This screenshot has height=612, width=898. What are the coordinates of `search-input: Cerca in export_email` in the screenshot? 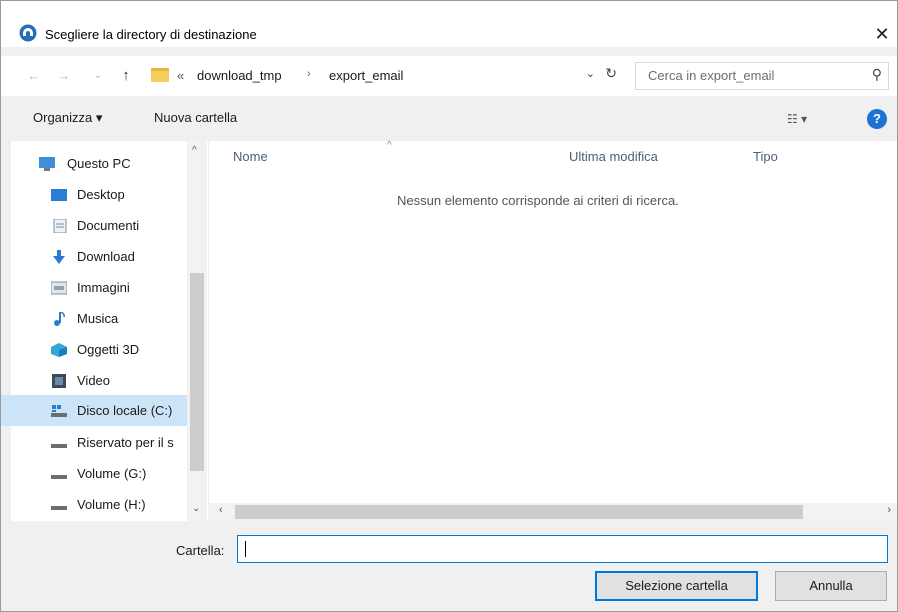 It's located at (711, 75).